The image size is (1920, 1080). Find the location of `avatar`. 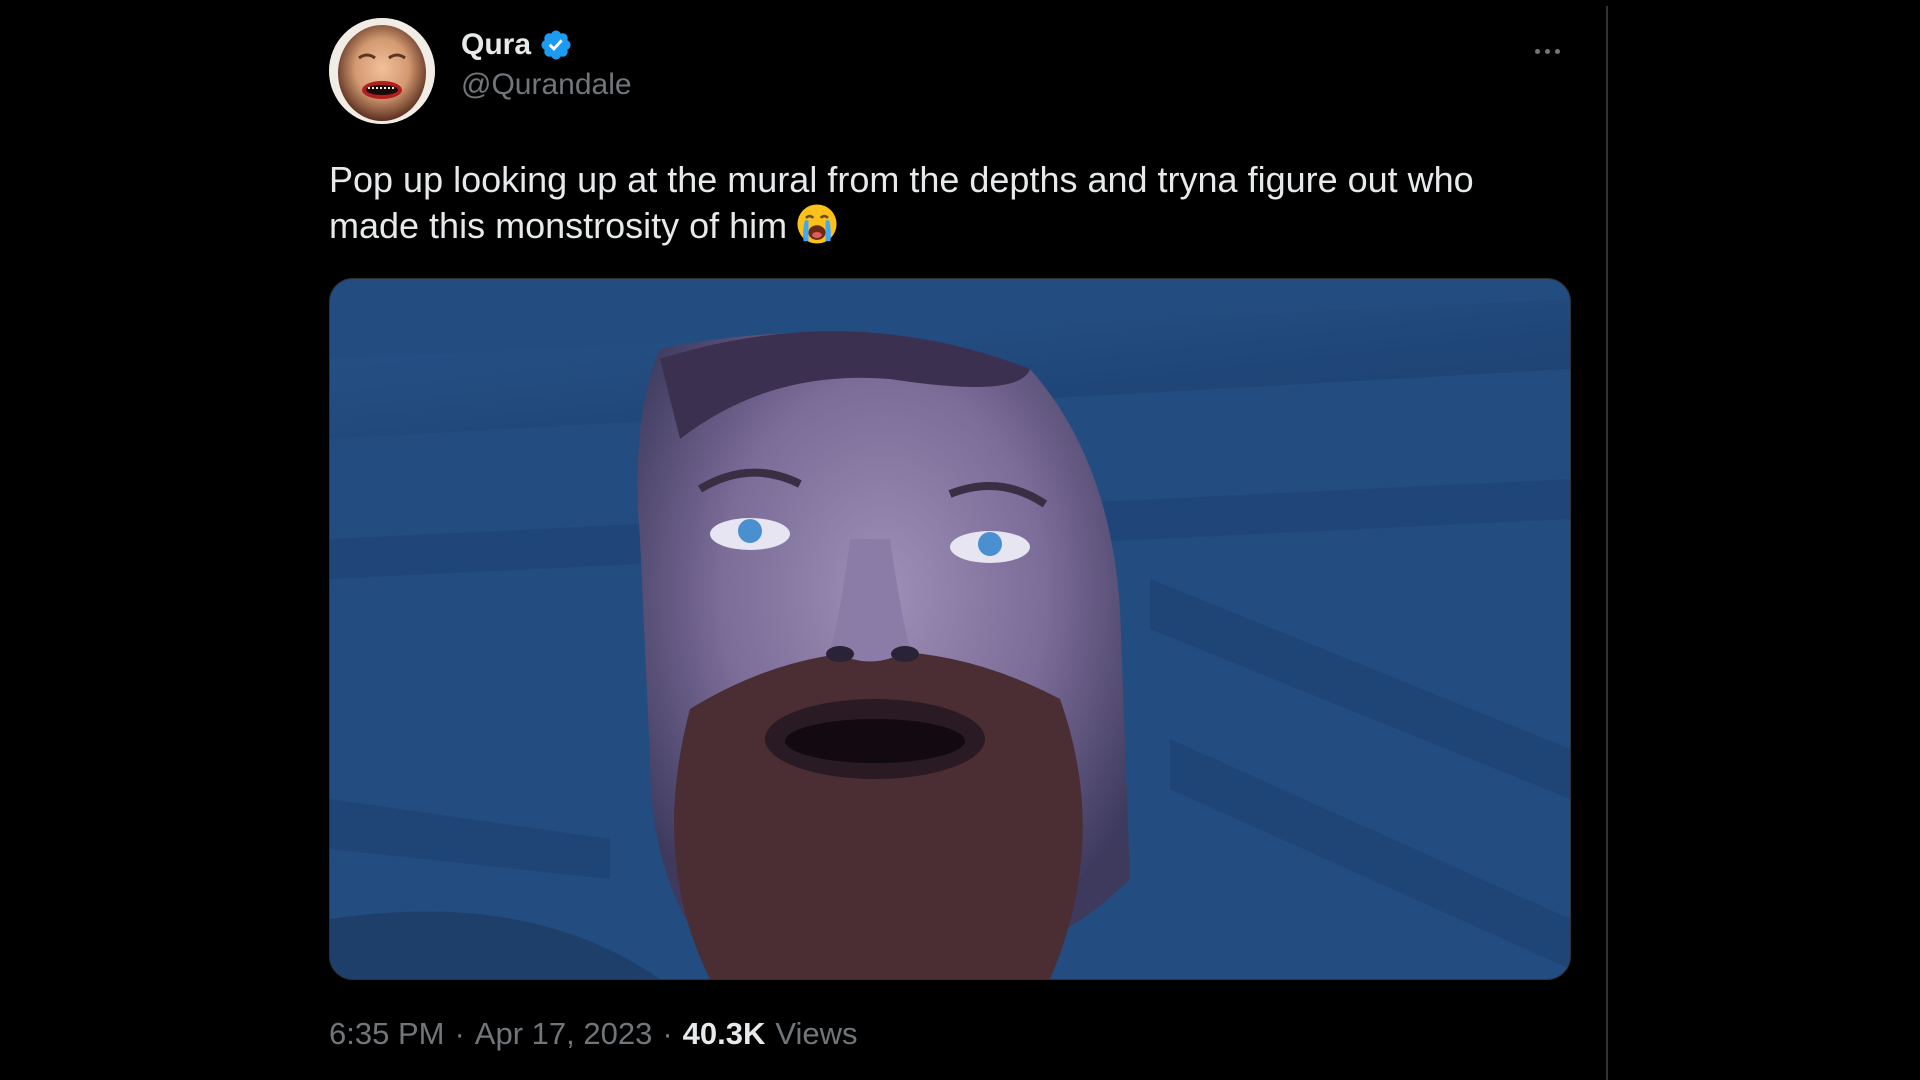

avatar is located at coordinates (382, 71).